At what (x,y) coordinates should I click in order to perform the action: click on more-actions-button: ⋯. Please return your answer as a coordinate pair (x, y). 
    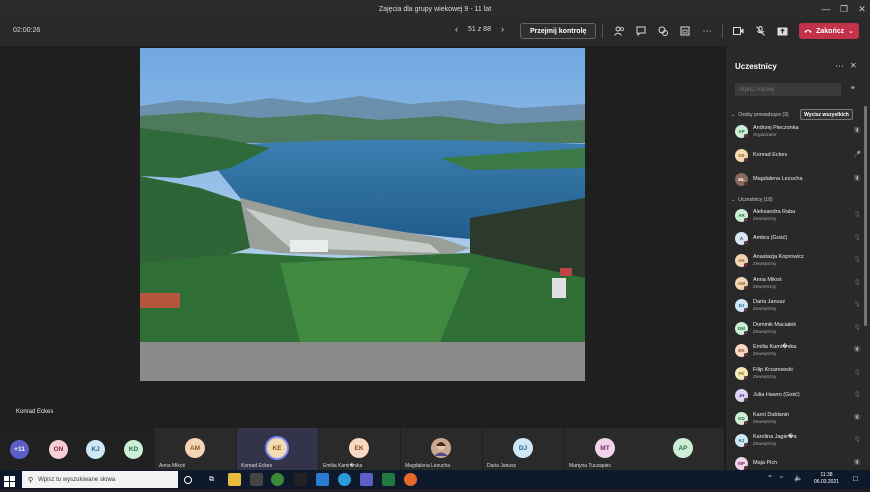
    Looking at the image, I should click on (707, 31).